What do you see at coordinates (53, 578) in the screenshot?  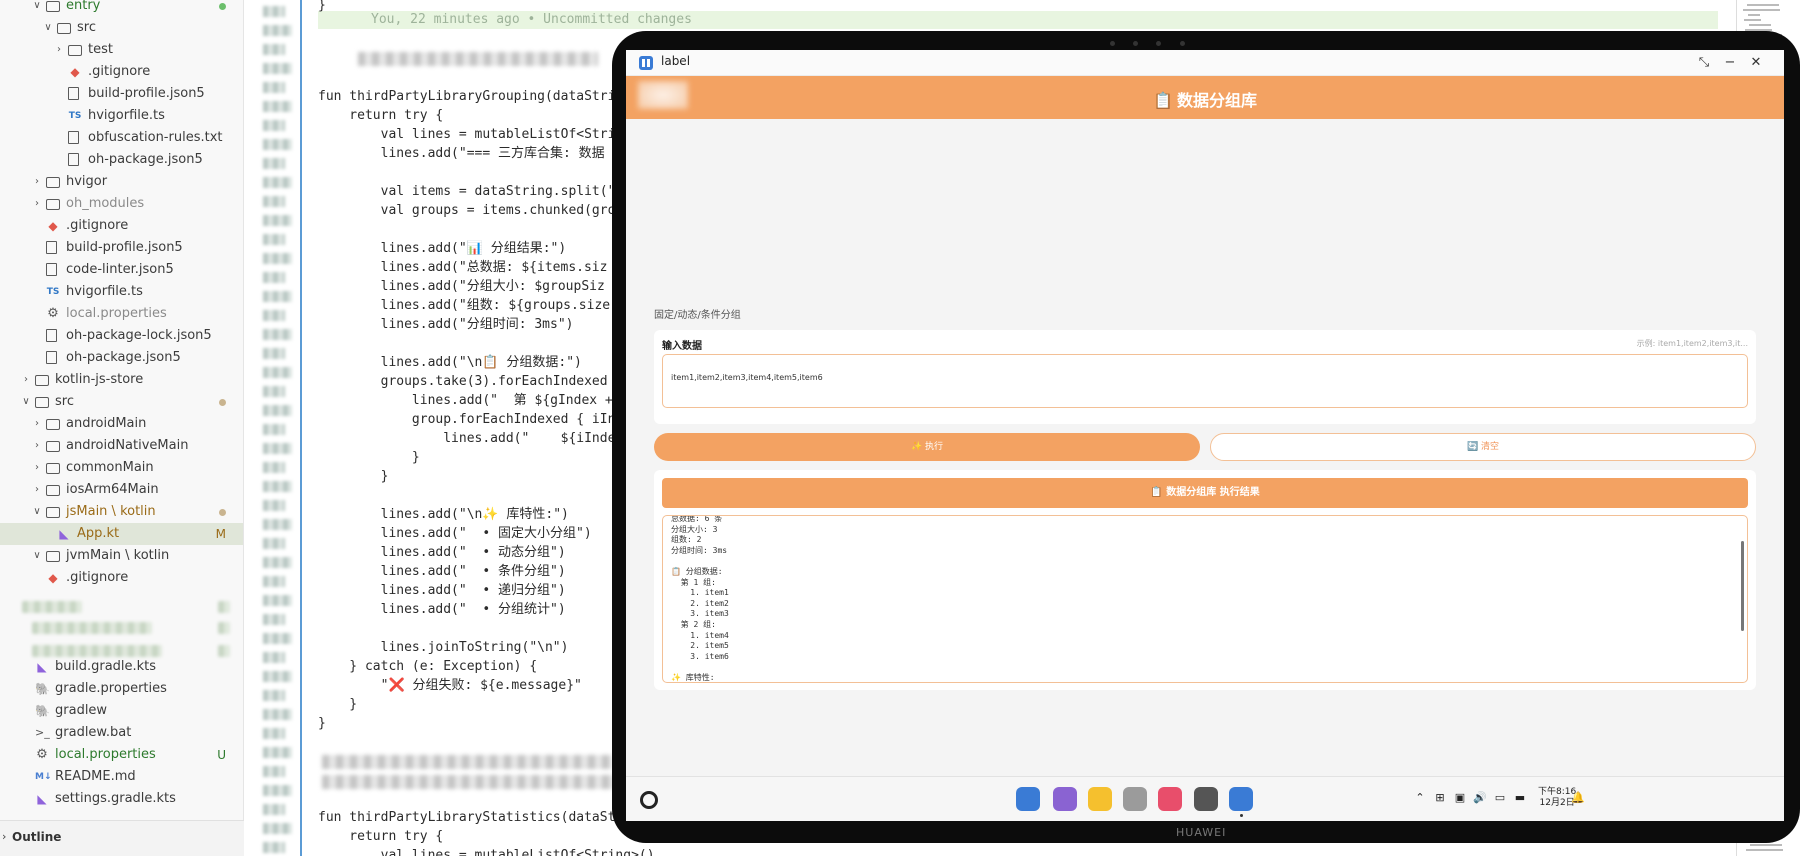 I see `git-icon: ◆` at bounding box center [53, 578].